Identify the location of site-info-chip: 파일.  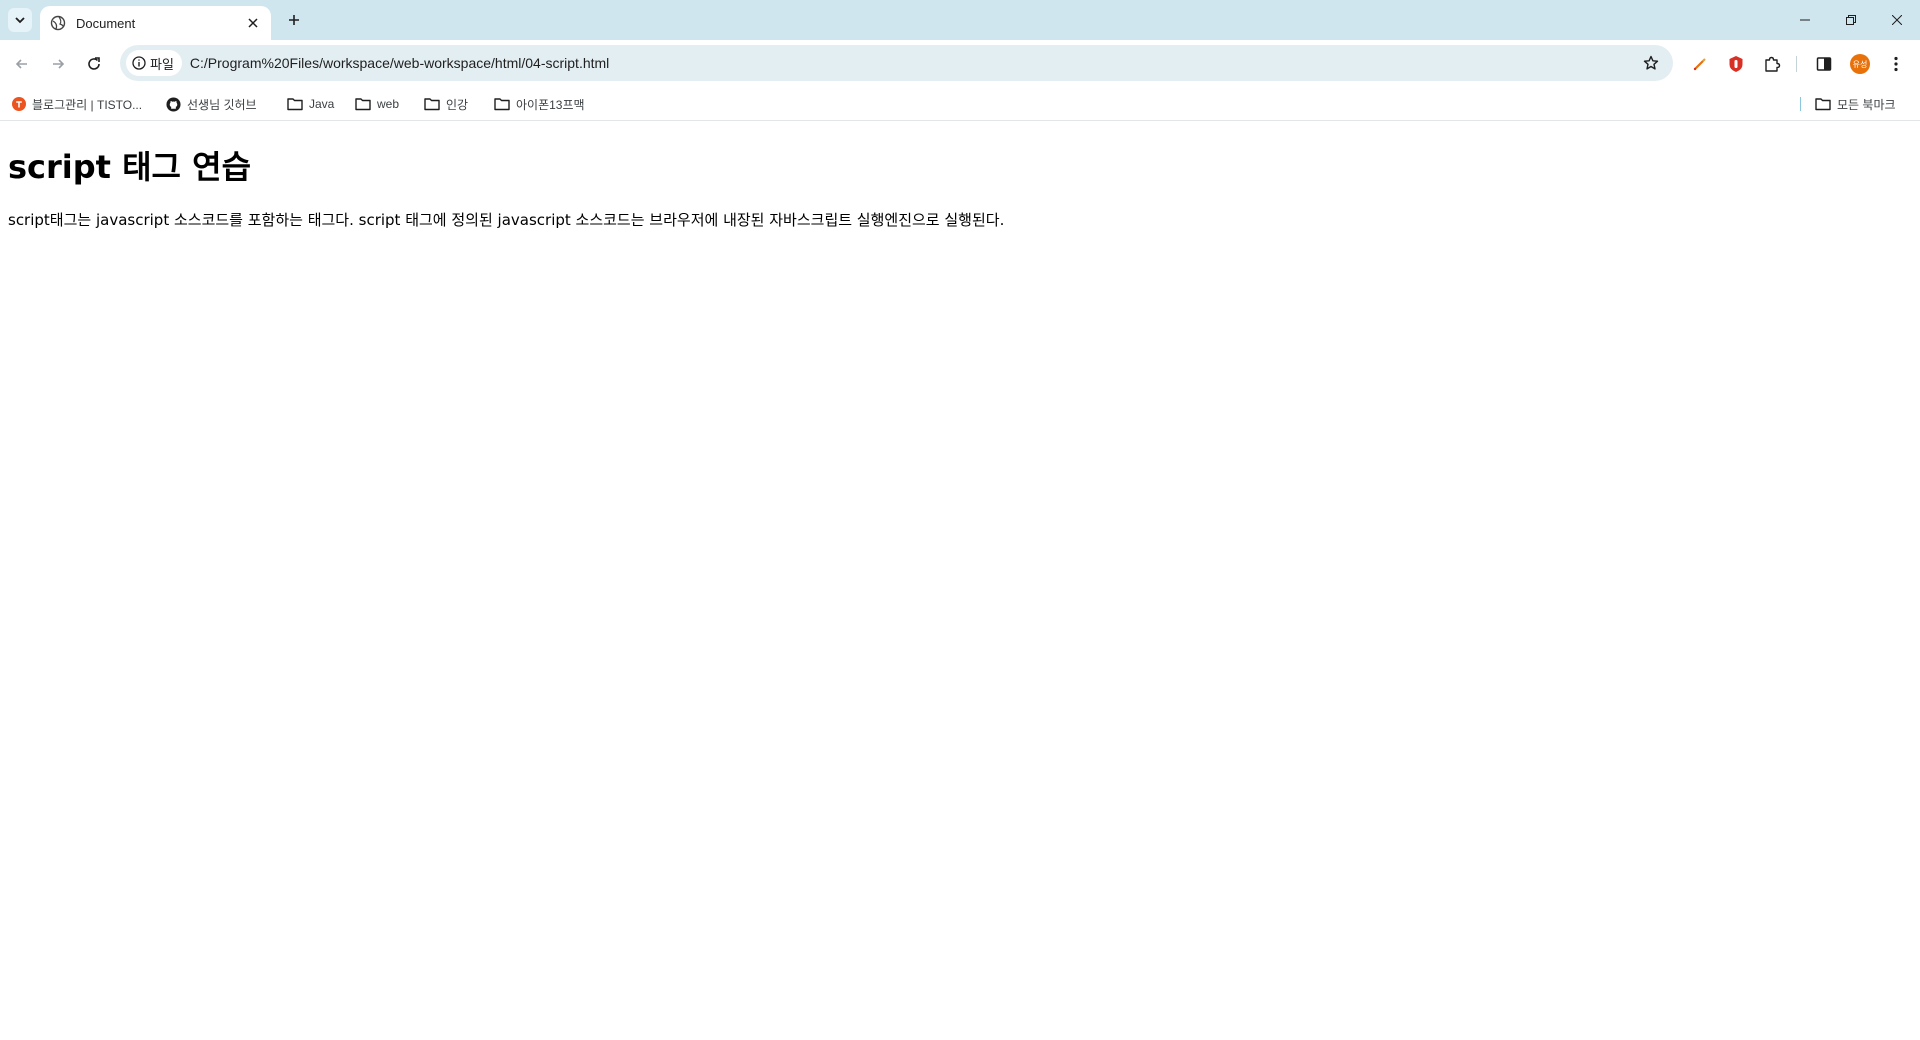
(154, 63).